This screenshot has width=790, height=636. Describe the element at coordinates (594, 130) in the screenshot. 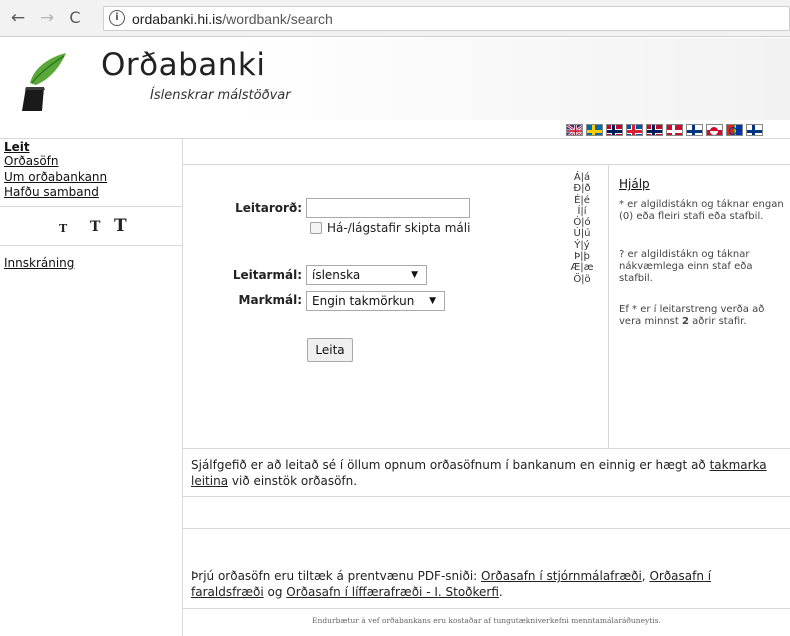

I see `flag-se-icon` at that location.